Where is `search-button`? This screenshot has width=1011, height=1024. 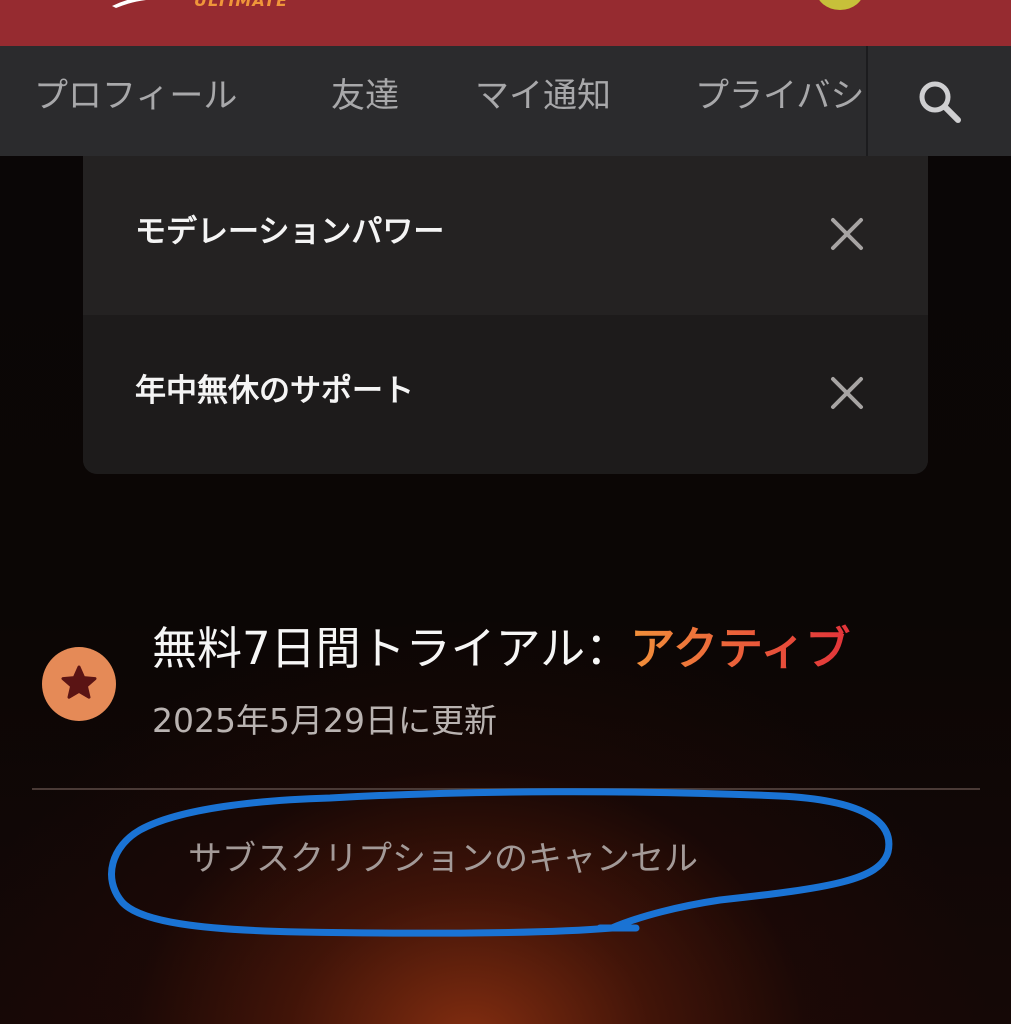 search-button is located at coordinates (939, 101).